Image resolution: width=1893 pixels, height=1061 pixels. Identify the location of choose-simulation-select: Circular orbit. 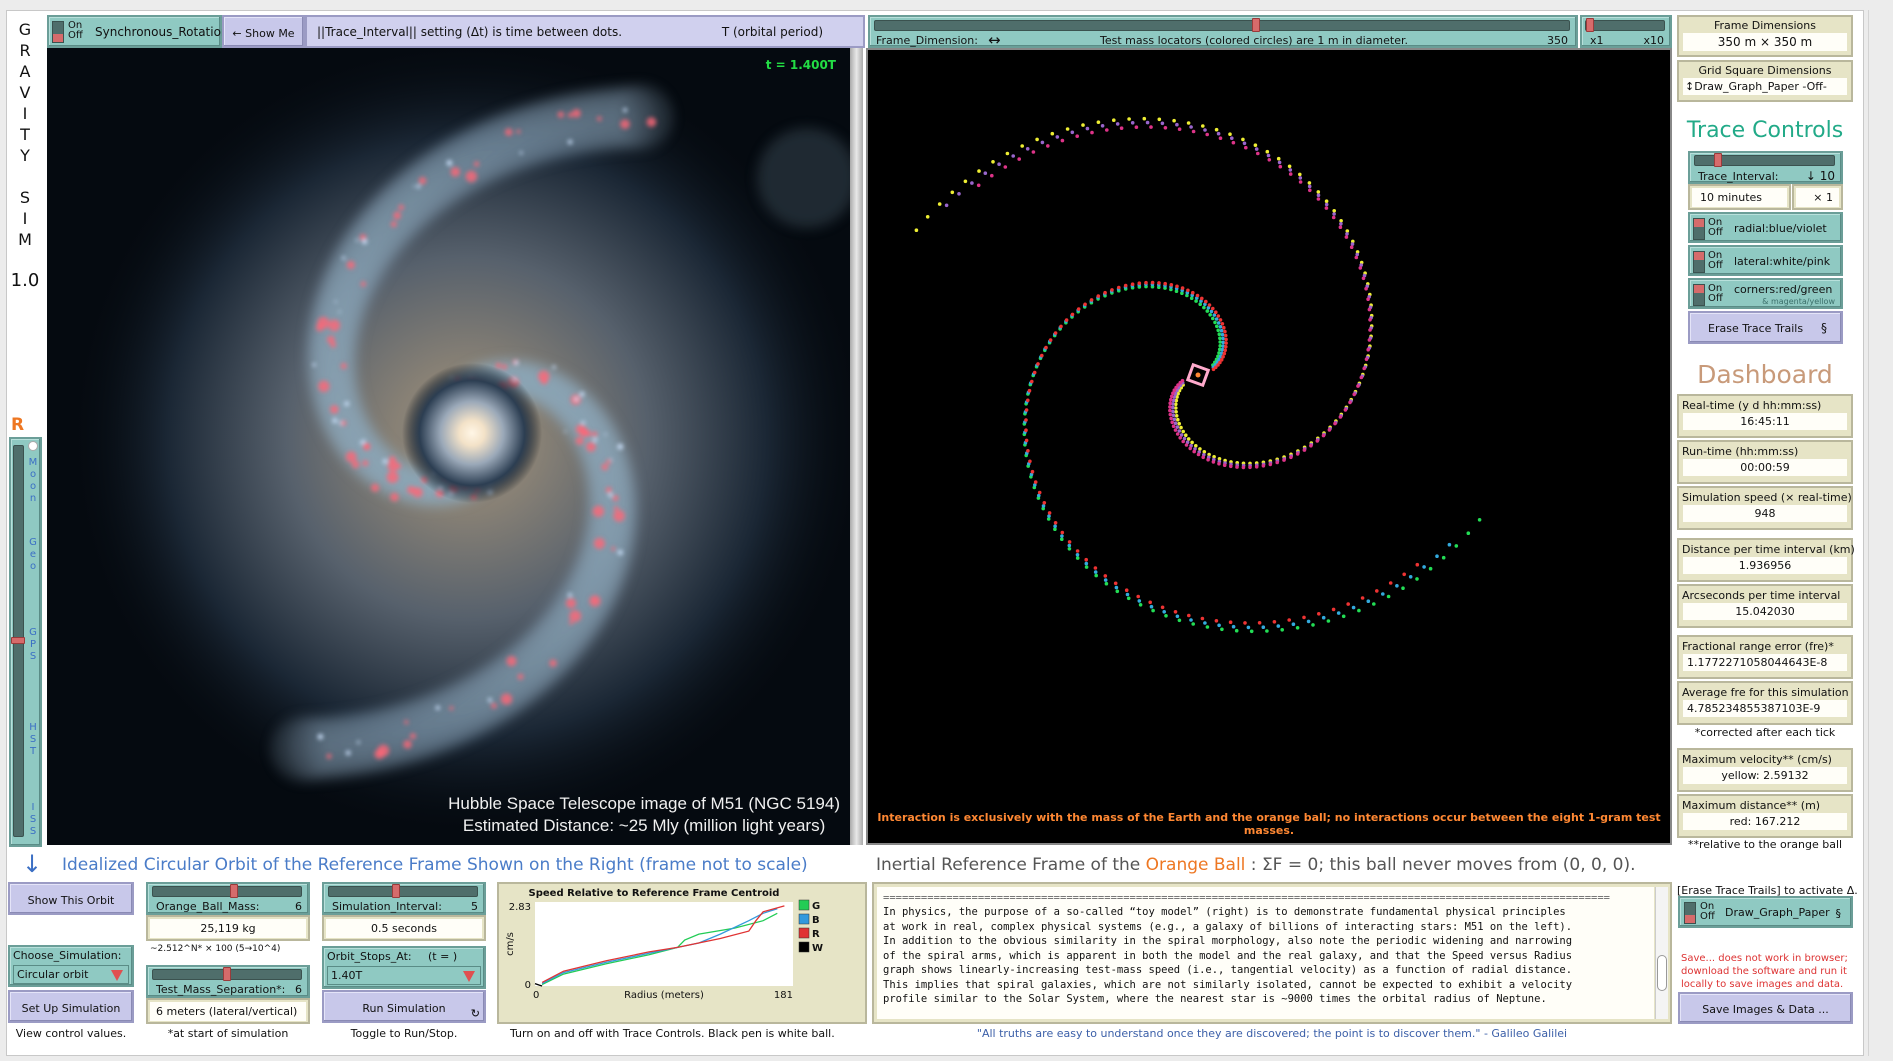
(71, 974).